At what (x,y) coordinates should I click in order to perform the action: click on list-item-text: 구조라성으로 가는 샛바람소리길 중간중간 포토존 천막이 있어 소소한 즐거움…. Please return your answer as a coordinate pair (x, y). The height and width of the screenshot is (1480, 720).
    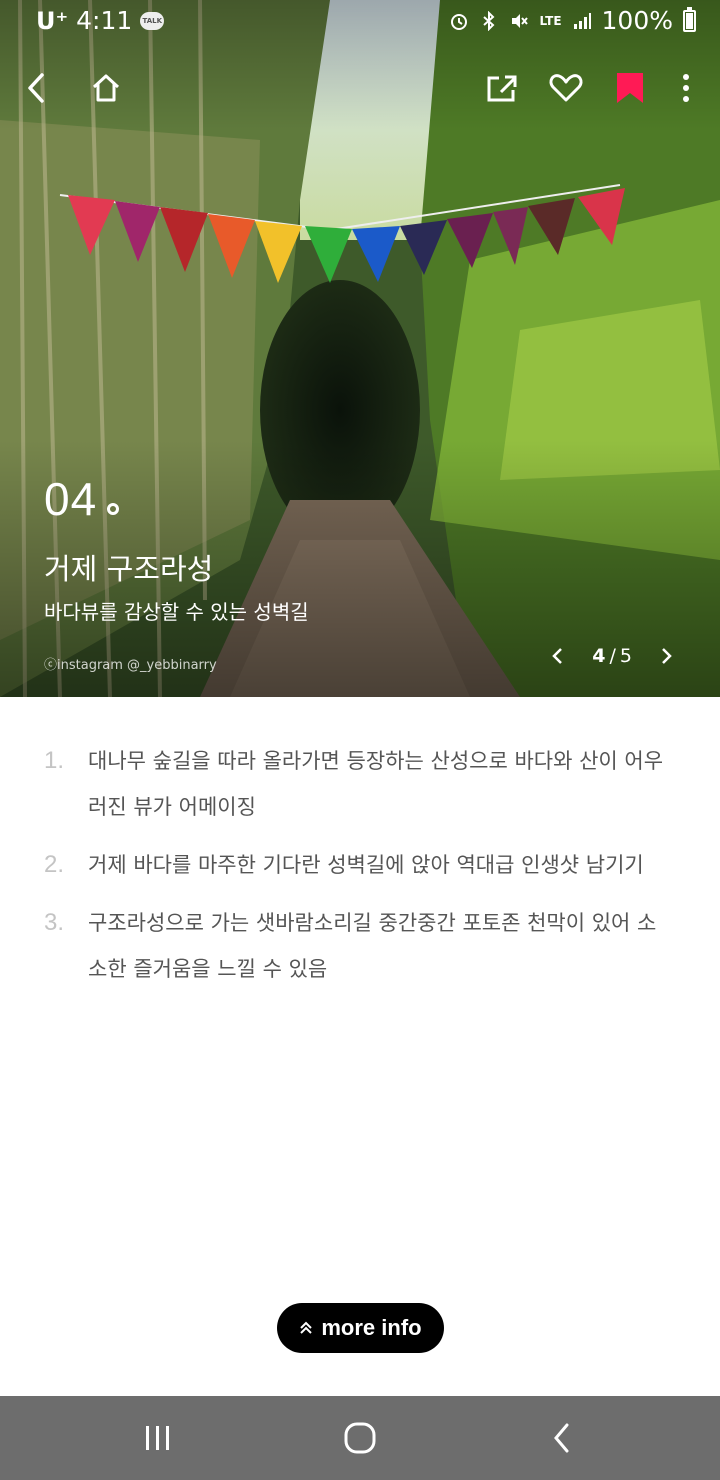
    Looking at the image, I should click on (372, 946).